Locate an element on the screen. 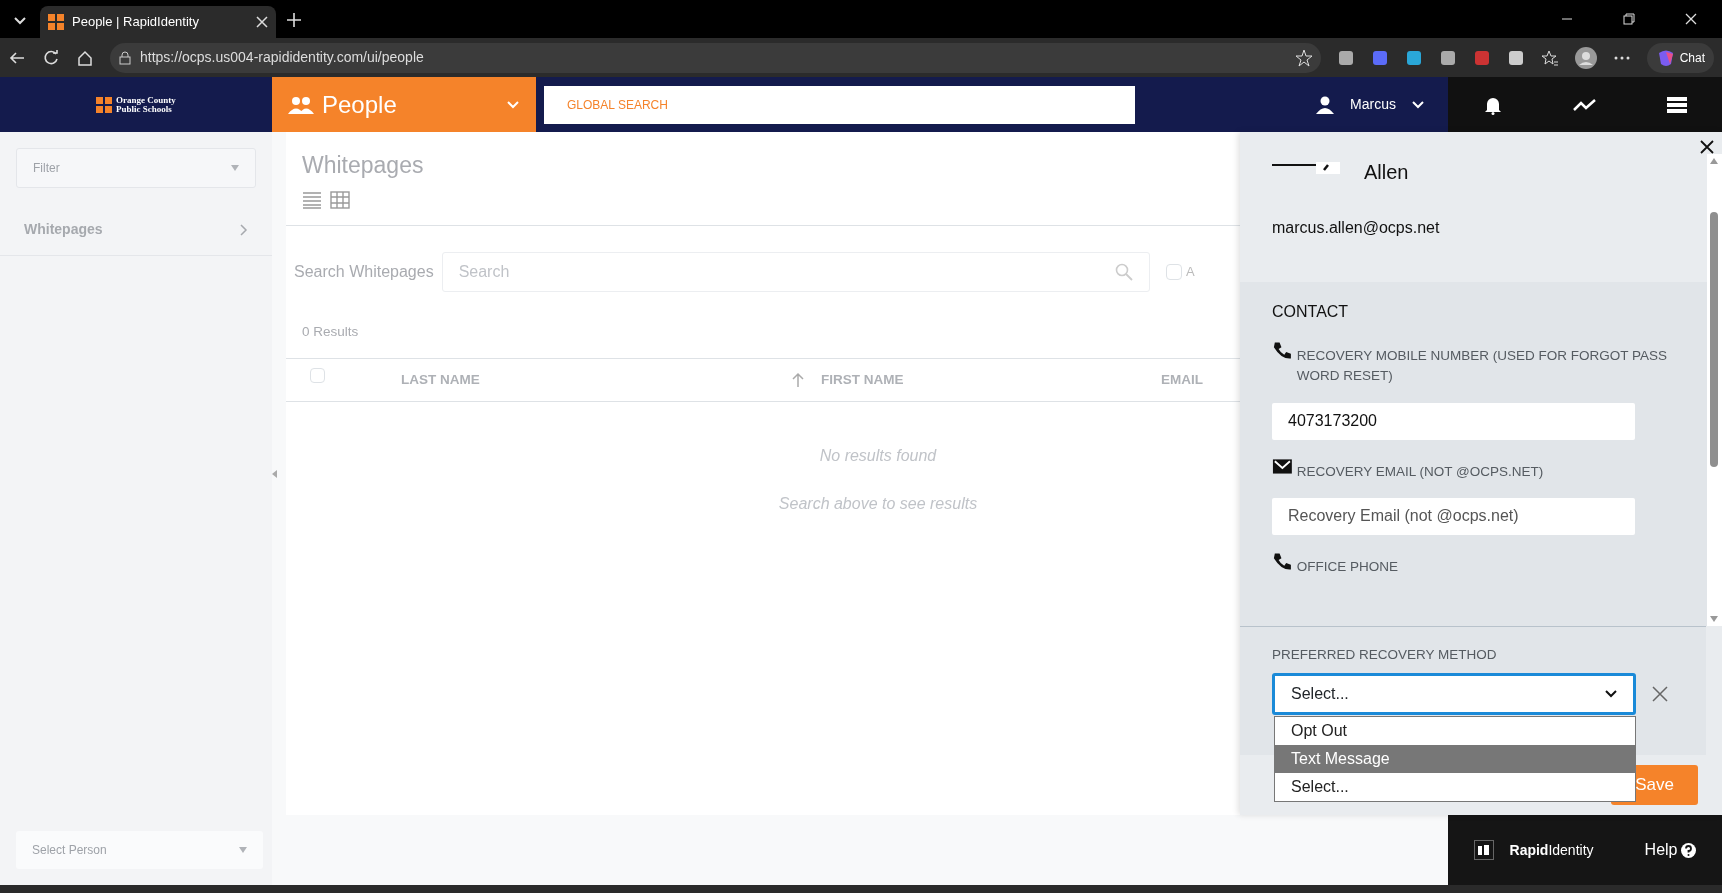  browser-tab: People | RapidIdentity is located at coordinates (158, 22).